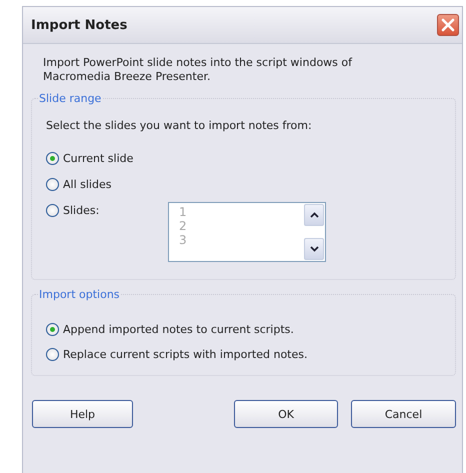 Image resolution: width=466 pixels, height=473 pixels. I want to click on radio-option: All slides, so click(96, 184).